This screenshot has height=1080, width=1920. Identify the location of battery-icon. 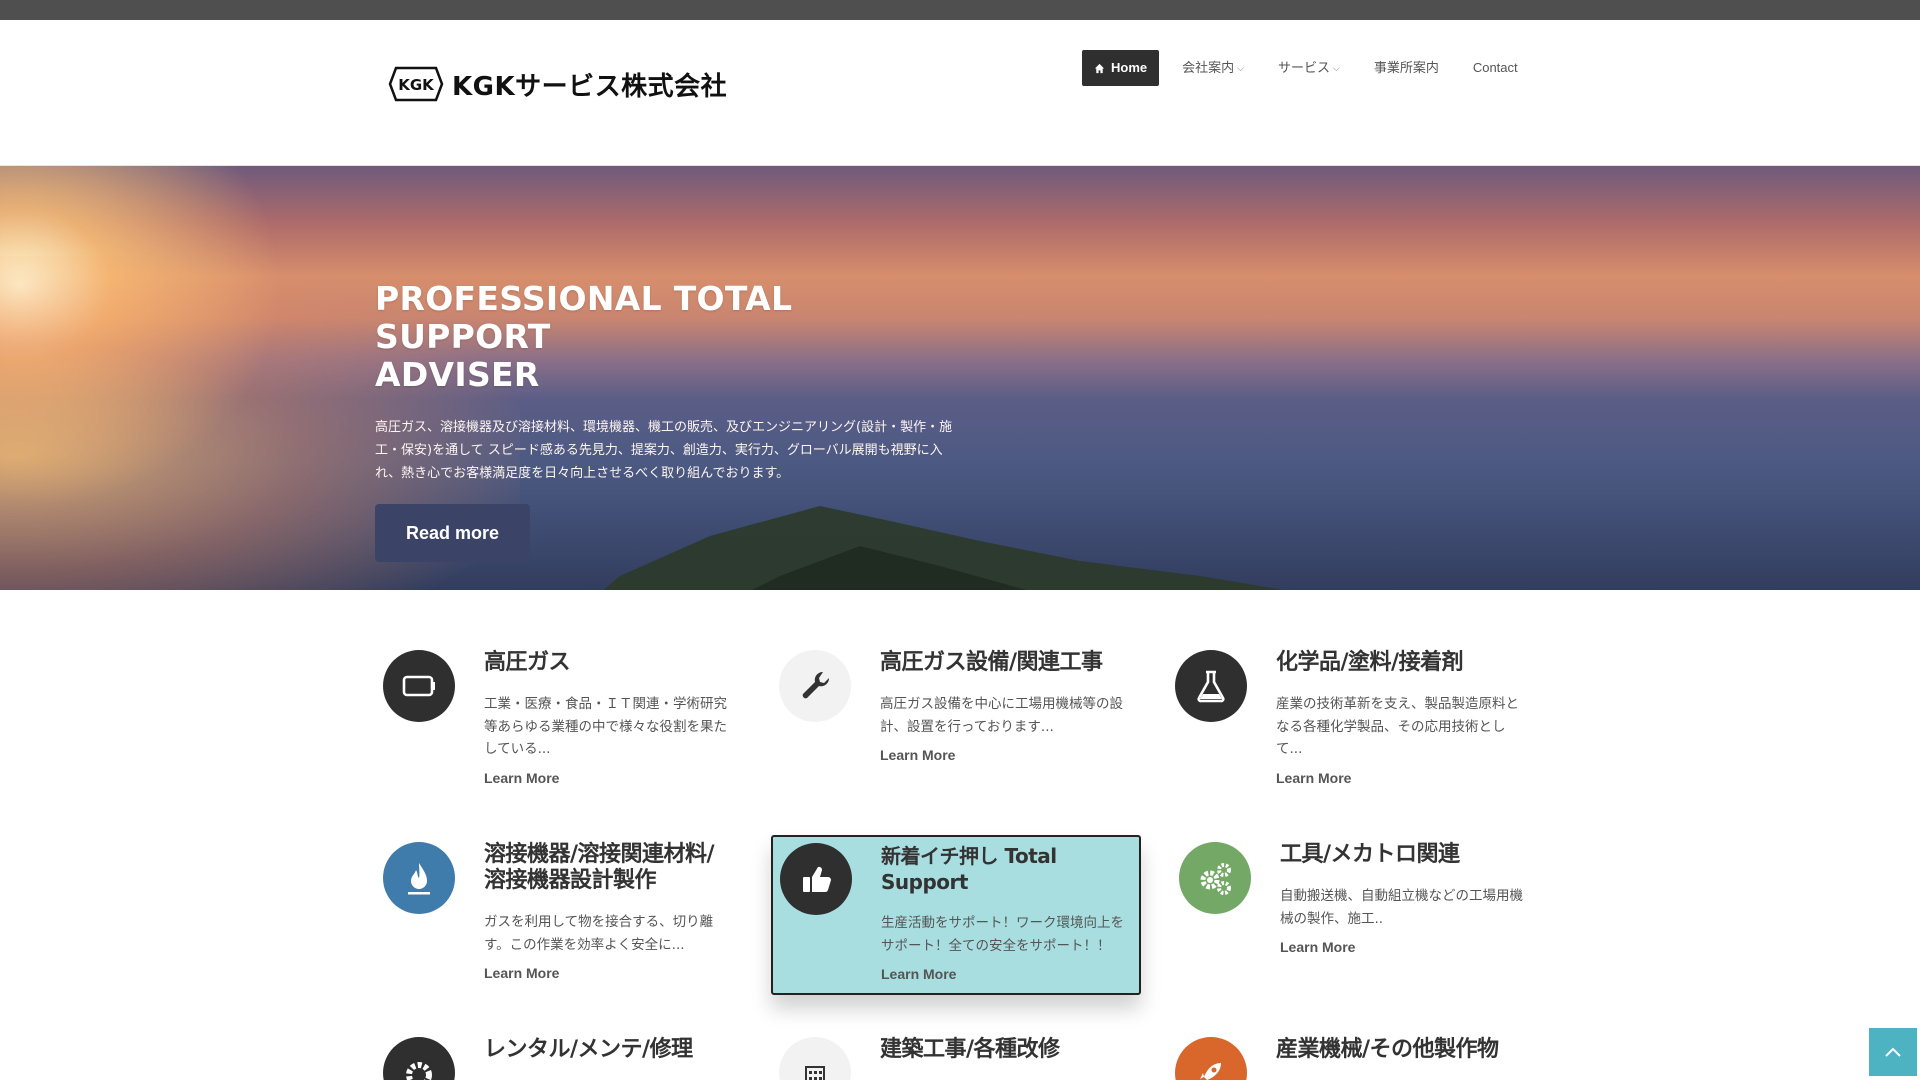
(418, 686).